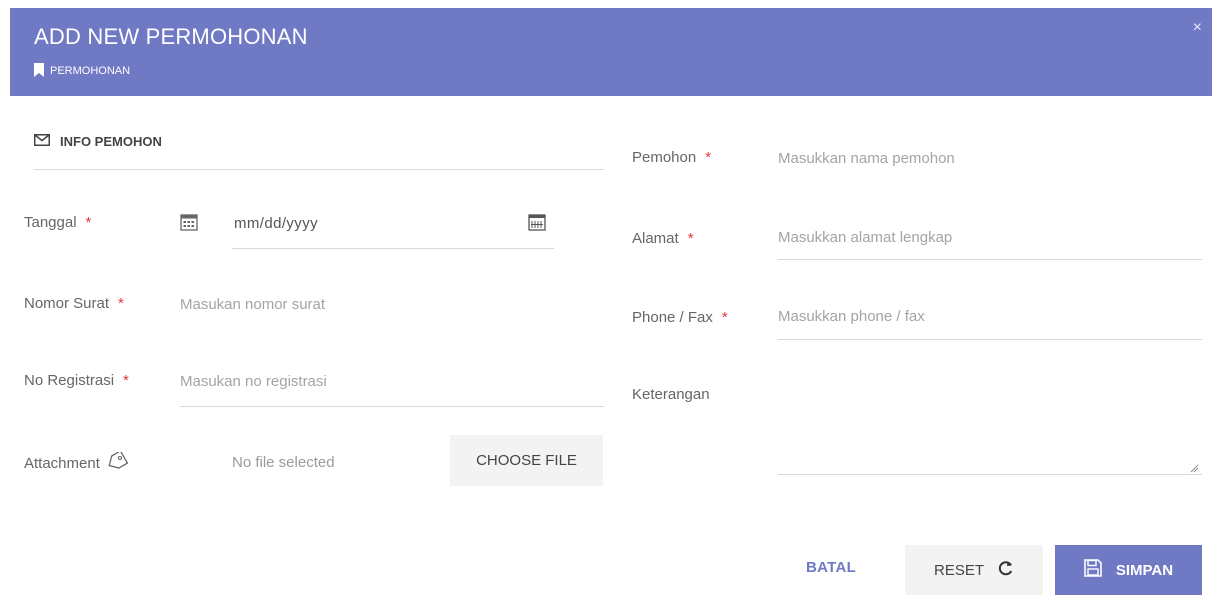  What do you see at coordinates (189, 224) in the screenshot?
I see `calendar-icon` at bounding box center [189, 224].